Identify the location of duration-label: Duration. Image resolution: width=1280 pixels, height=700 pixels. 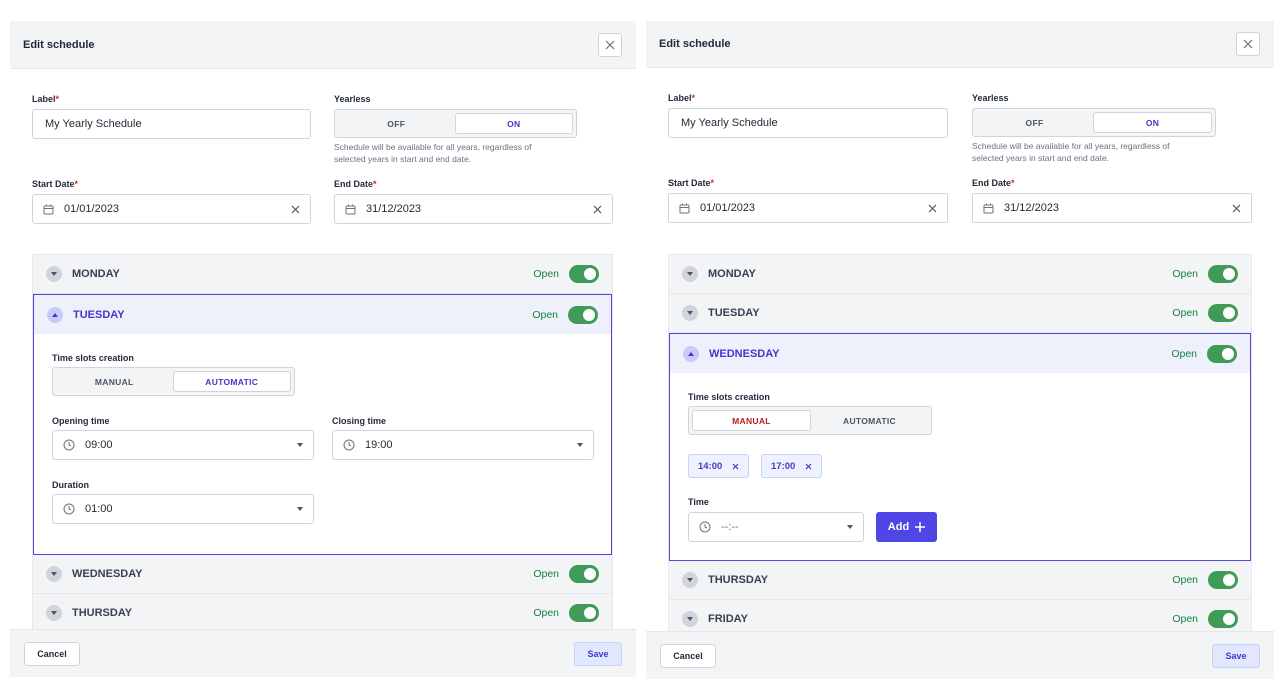
(70, 485).